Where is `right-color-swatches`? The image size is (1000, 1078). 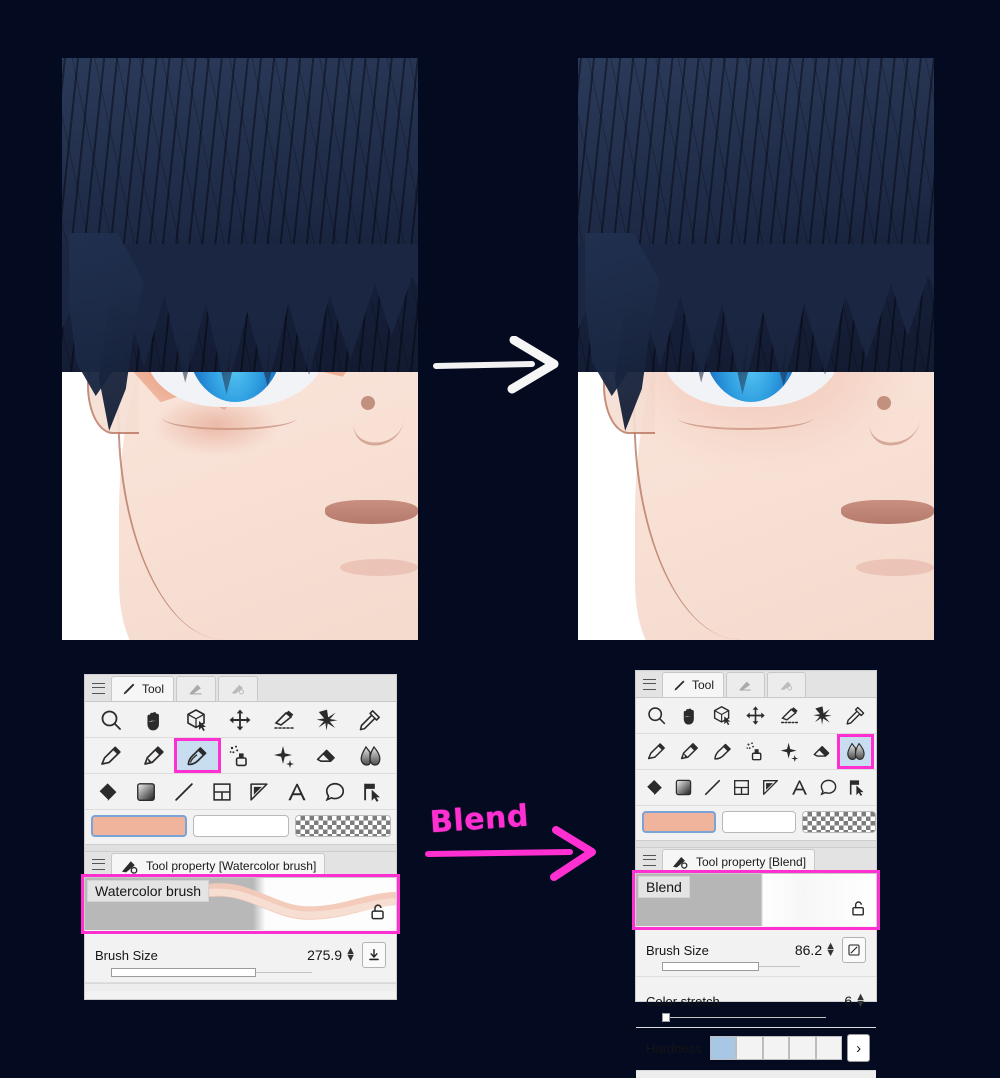
right-color-swatches is located at coordinates (756, 823).